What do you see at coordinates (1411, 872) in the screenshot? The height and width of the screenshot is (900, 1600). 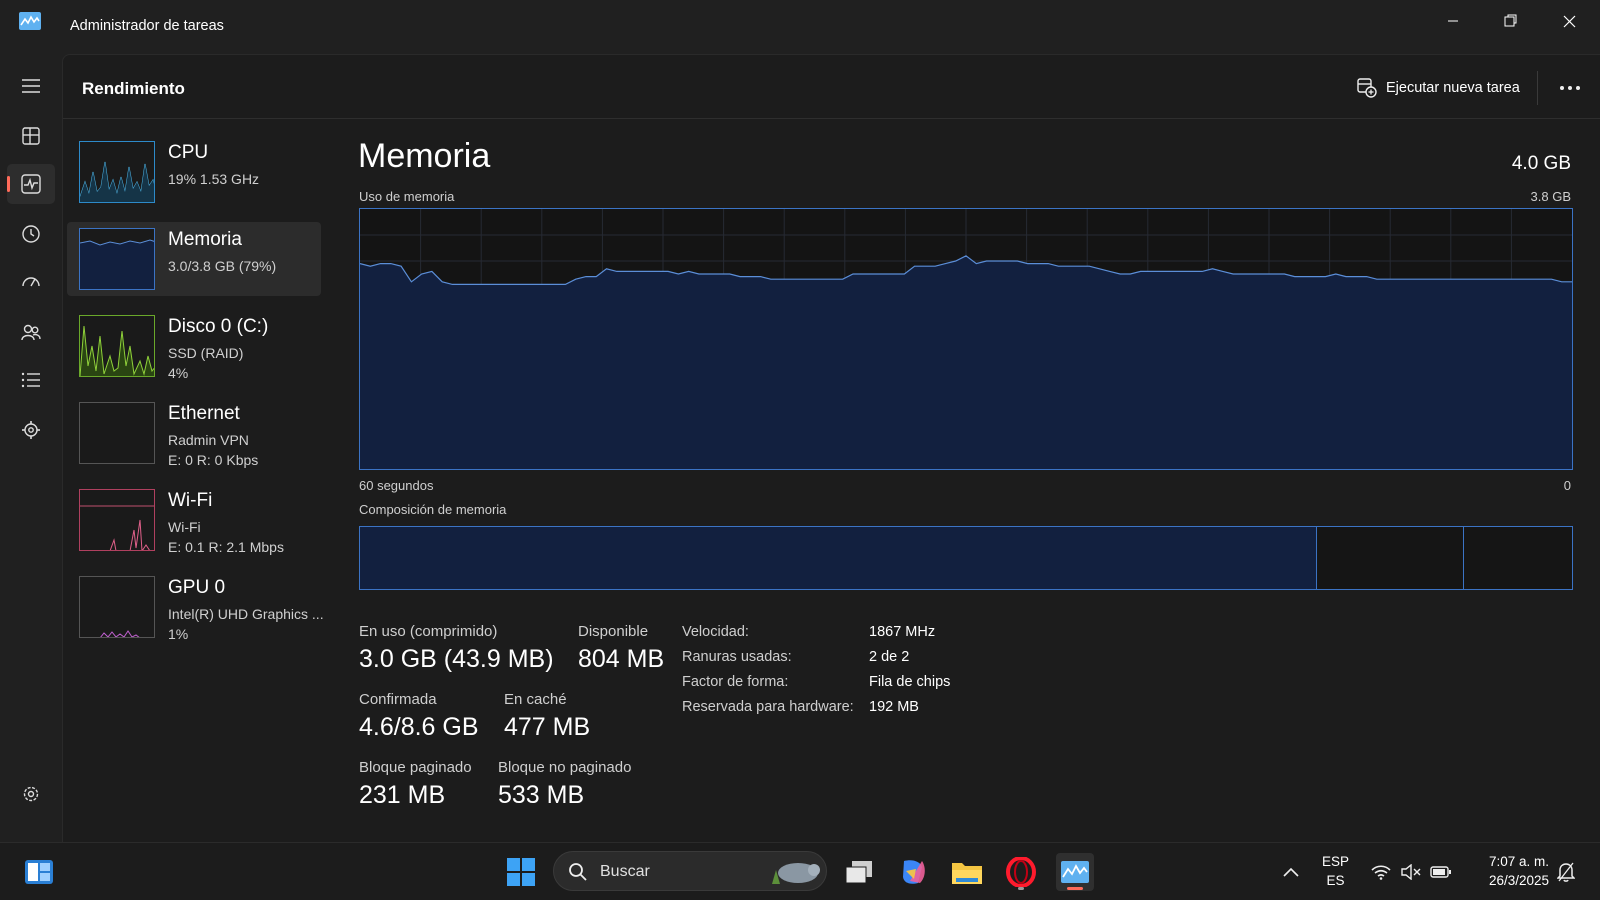 I see `volume-button` at bounding box center [1411, 872].